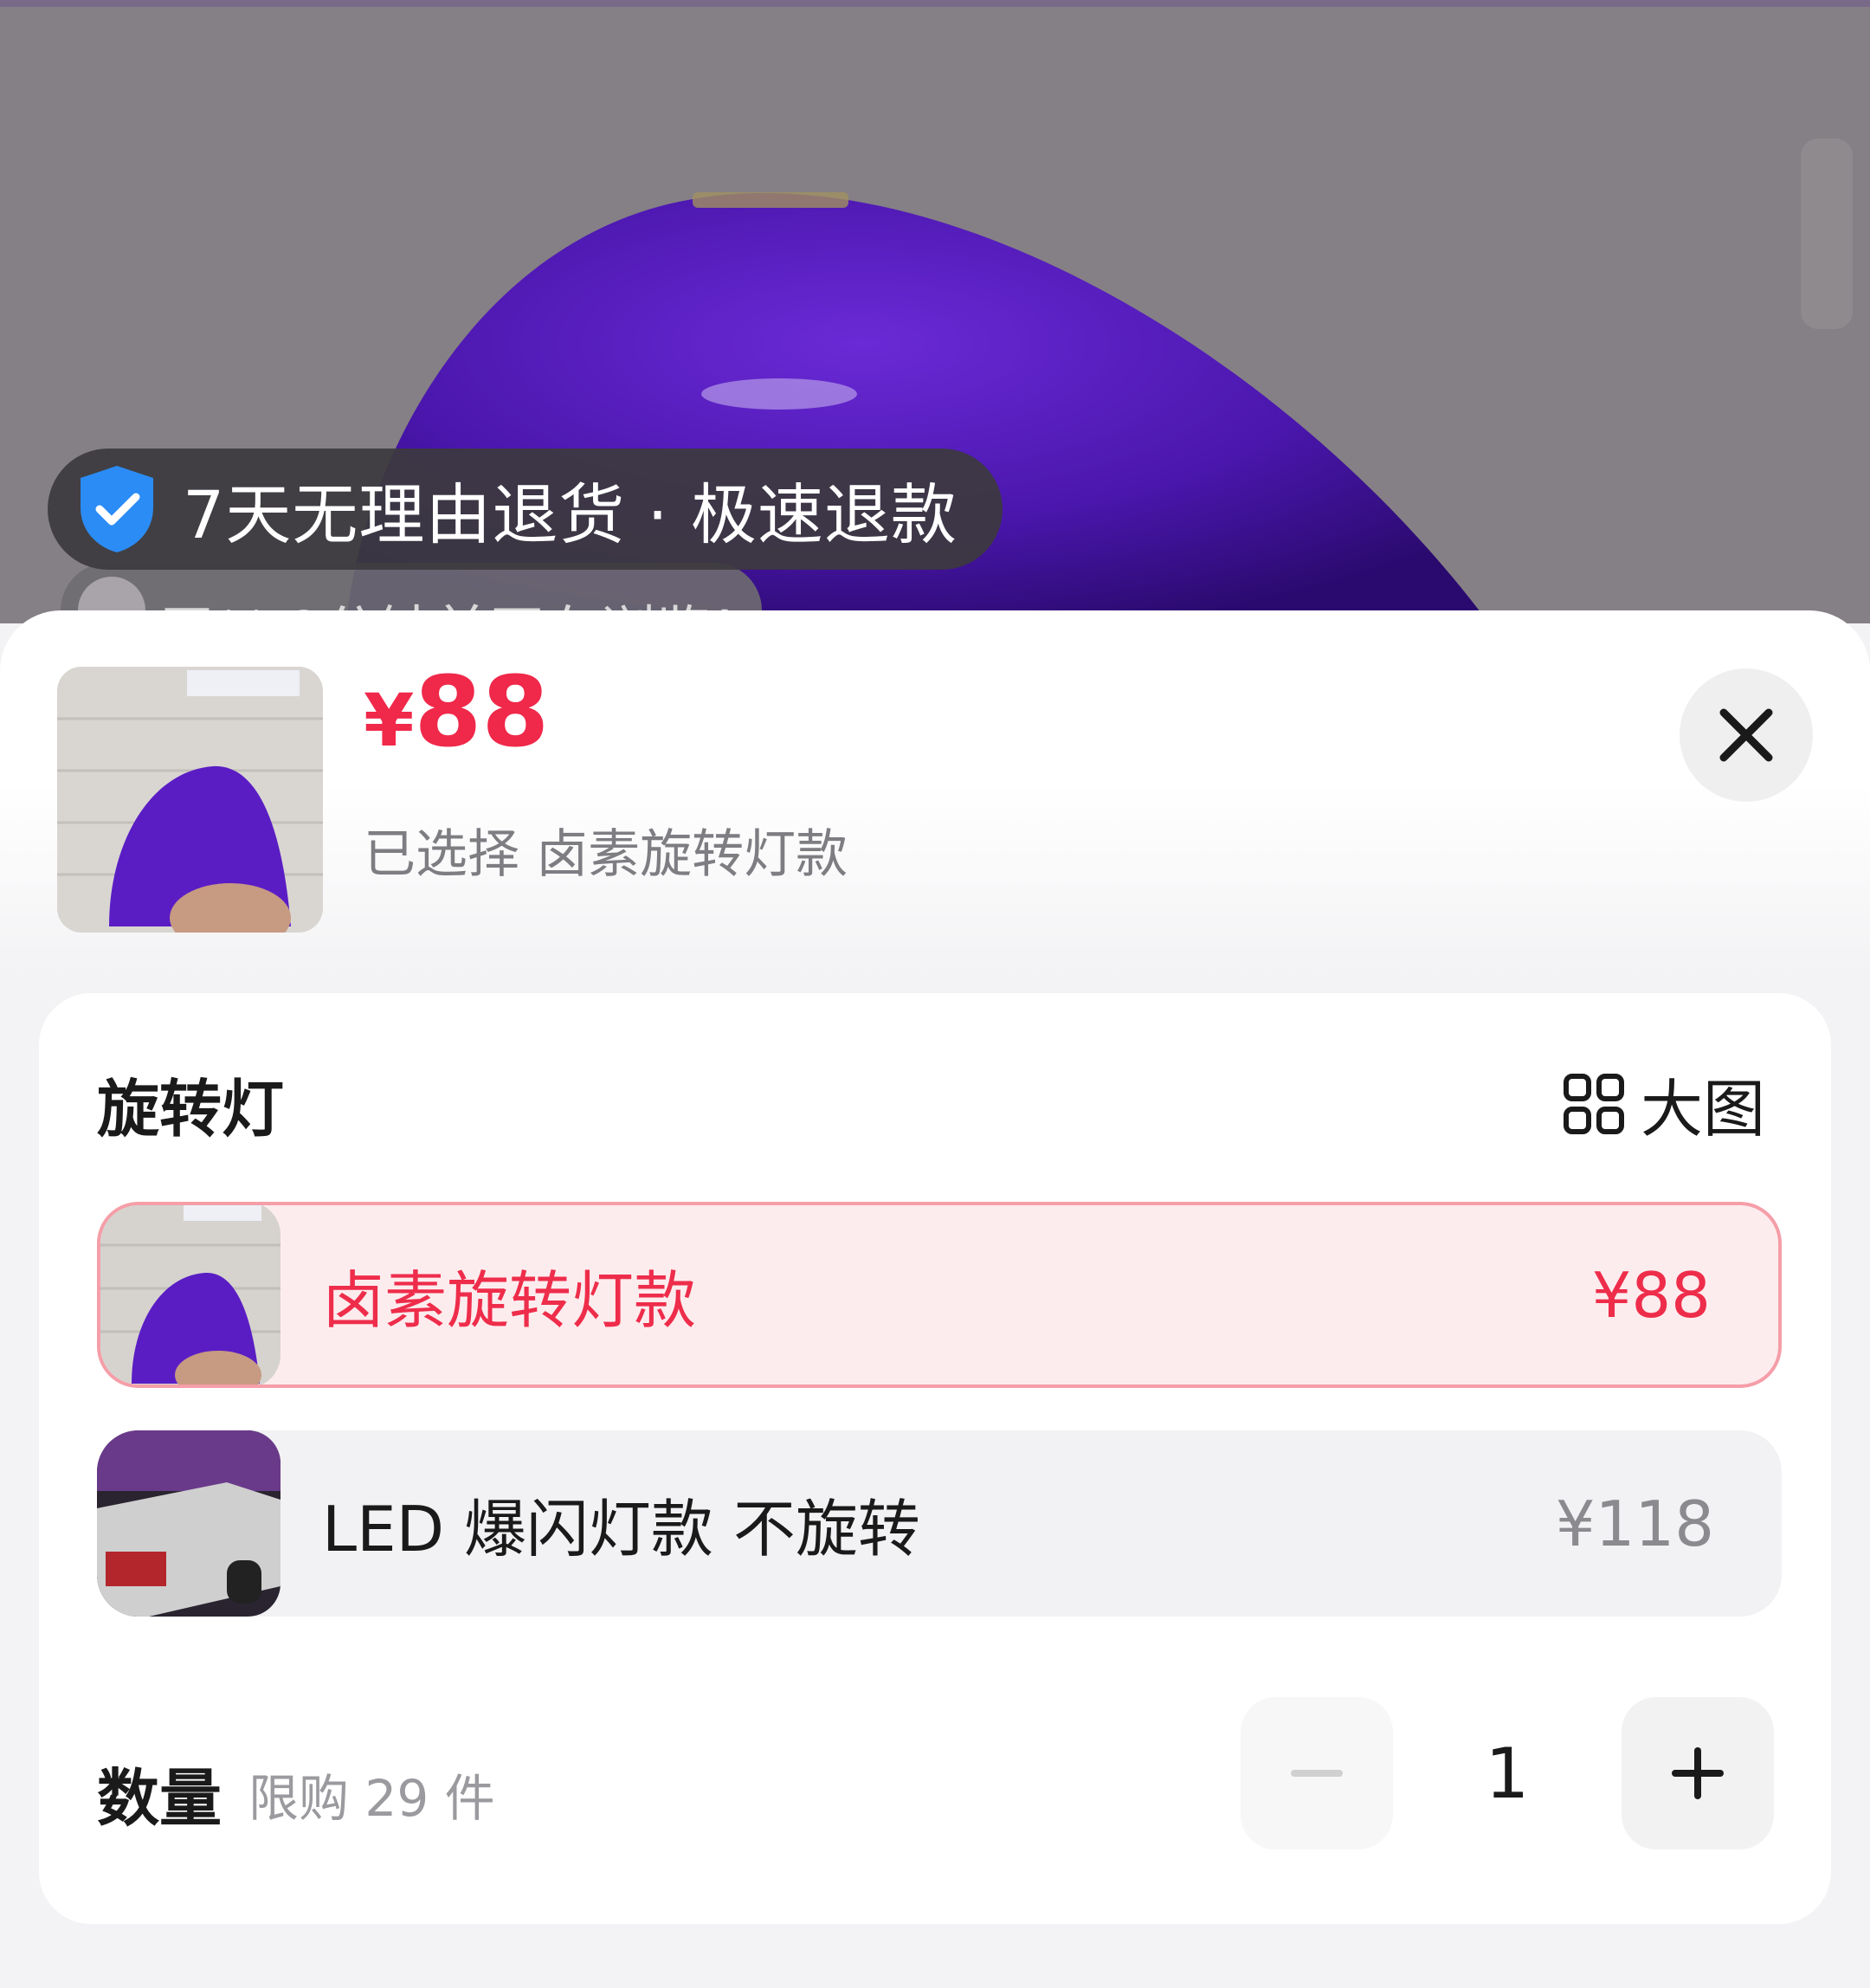  I want to click on quantity-increment-button, so click(1698, 1773).